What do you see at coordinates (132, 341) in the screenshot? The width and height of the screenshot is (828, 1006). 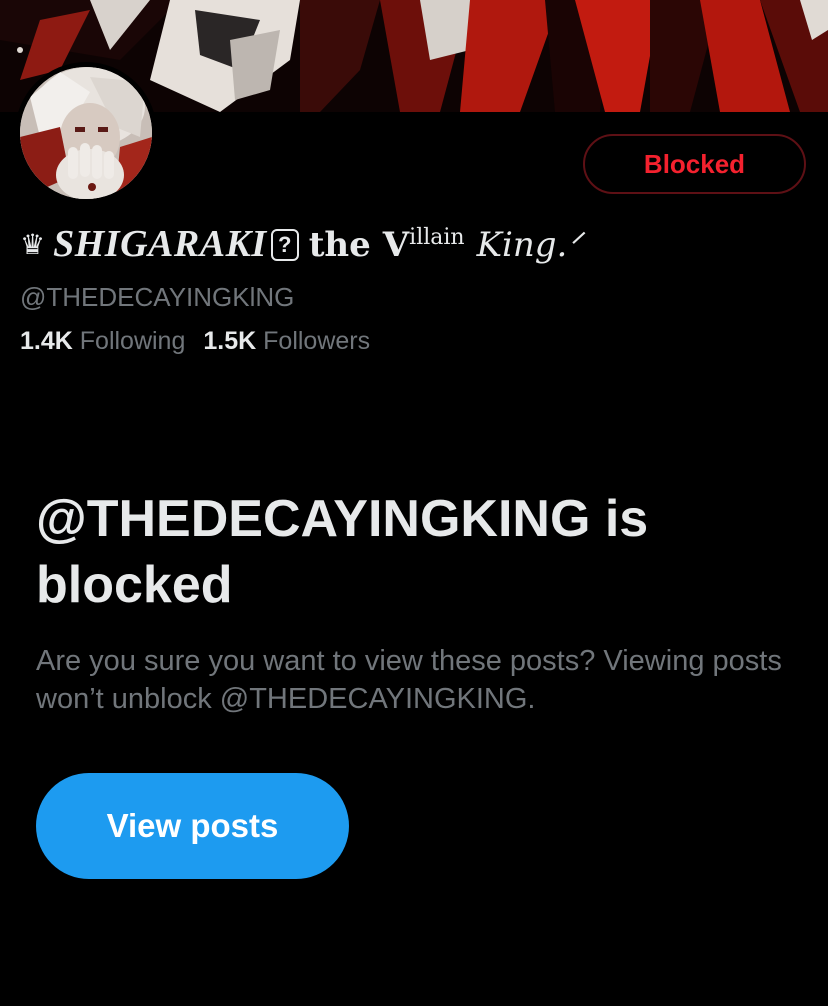 I see `following-label: Following` at bounding box center [132, 341].